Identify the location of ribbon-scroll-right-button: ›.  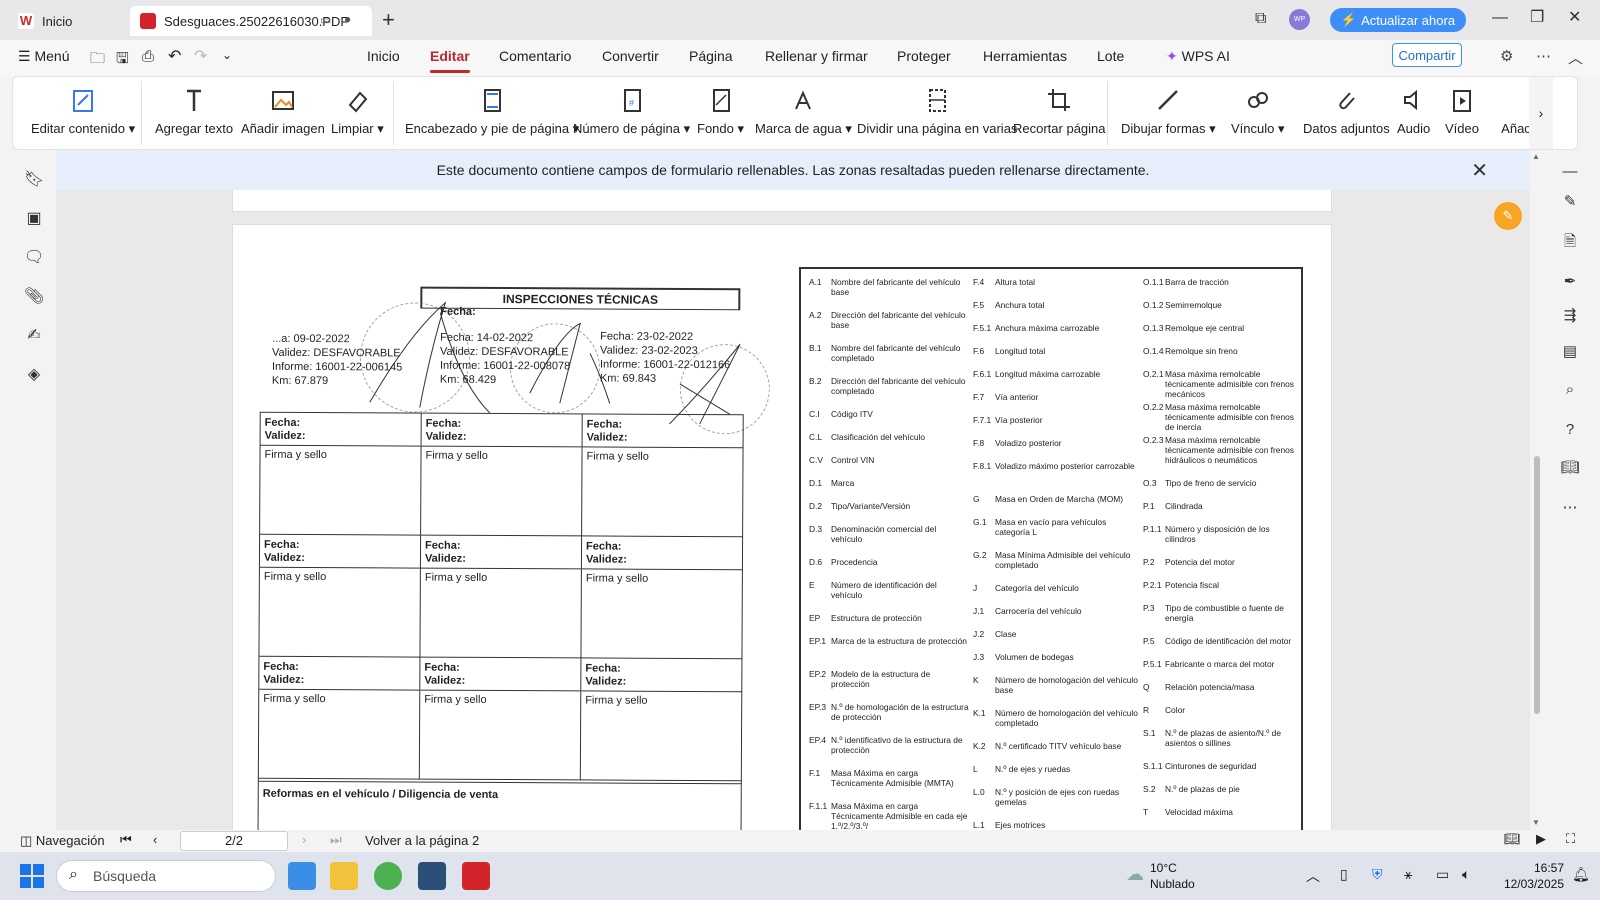
(1541, 113).